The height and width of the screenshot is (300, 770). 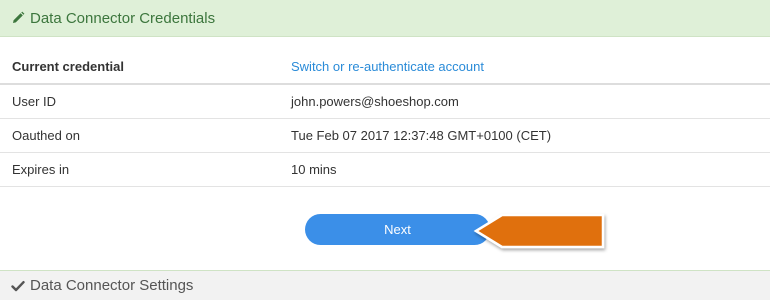 What do you see at coordinates (46, 135) in the screenshot?
I see `oauthed-on-label: Oauthed on` at bounding box center [46, 135].